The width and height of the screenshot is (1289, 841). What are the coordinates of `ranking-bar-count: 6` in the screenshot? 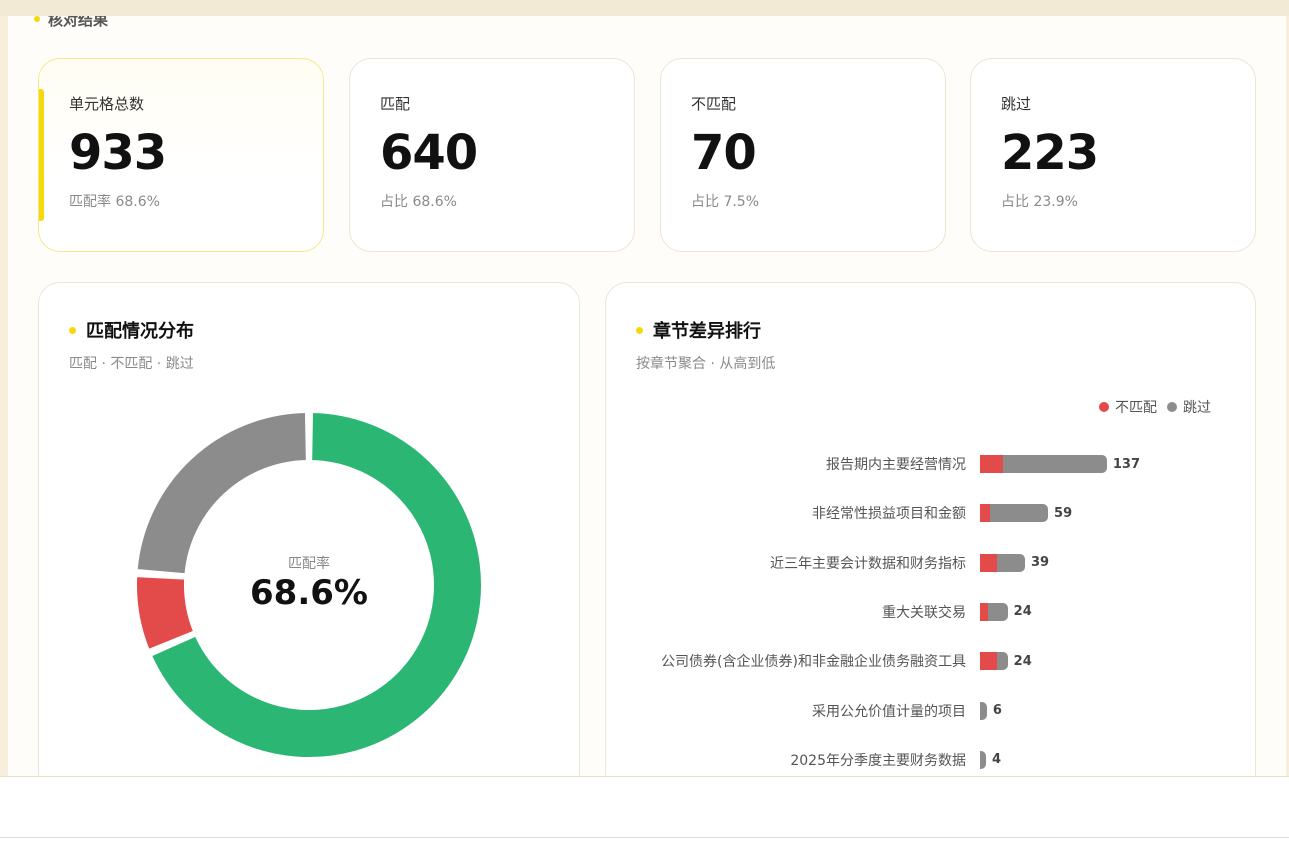 It's located at (997, 710).